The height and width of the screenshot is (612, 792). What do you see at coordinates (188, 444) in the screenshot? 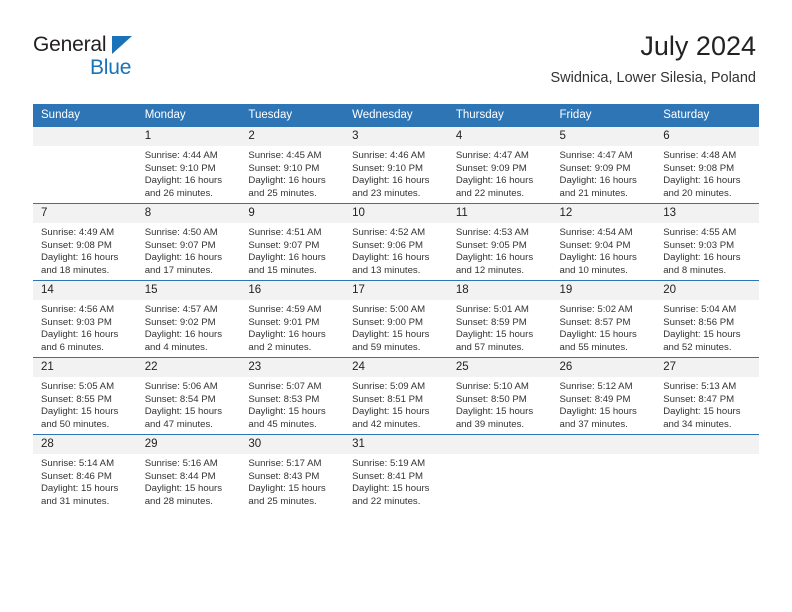
I see `day-number: 29` at bounding box center [188, 444].